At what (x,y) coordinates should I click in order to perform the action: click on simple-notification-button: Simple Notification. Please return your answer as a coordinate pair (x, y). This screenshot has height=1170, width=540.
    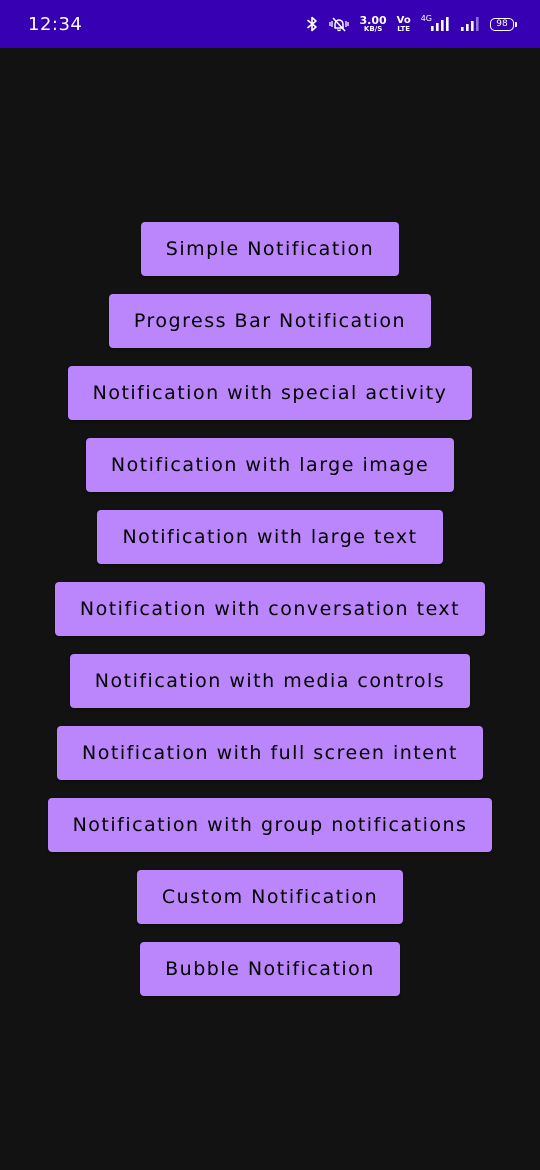
    Looking at the image, I should click on (270, 249).